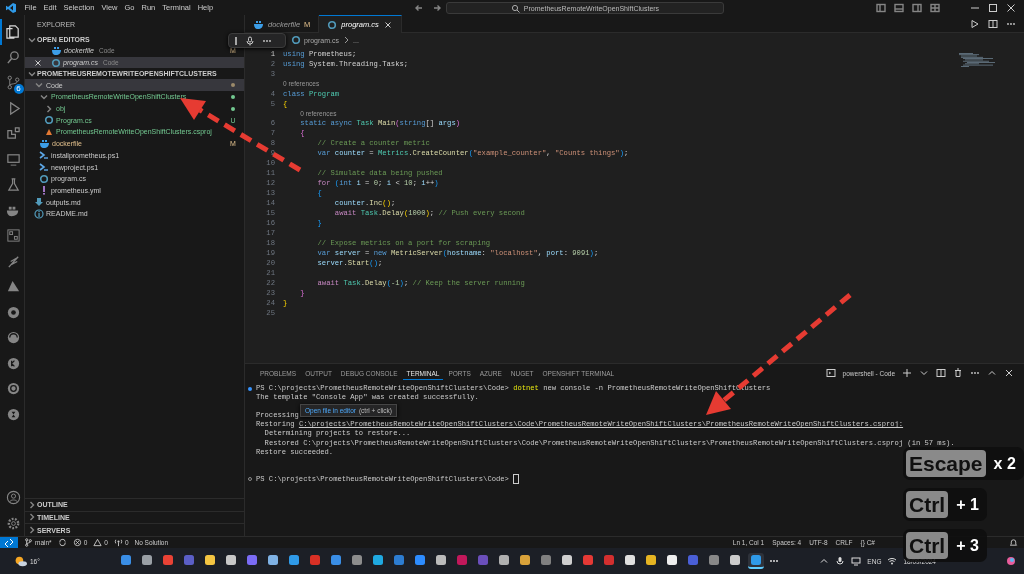 This screenshot has height=574, width=1024. What do you see at coordinates (18, 88) in the screenshot?
I see `count-badge: 6` at bounding box center [18, 88].